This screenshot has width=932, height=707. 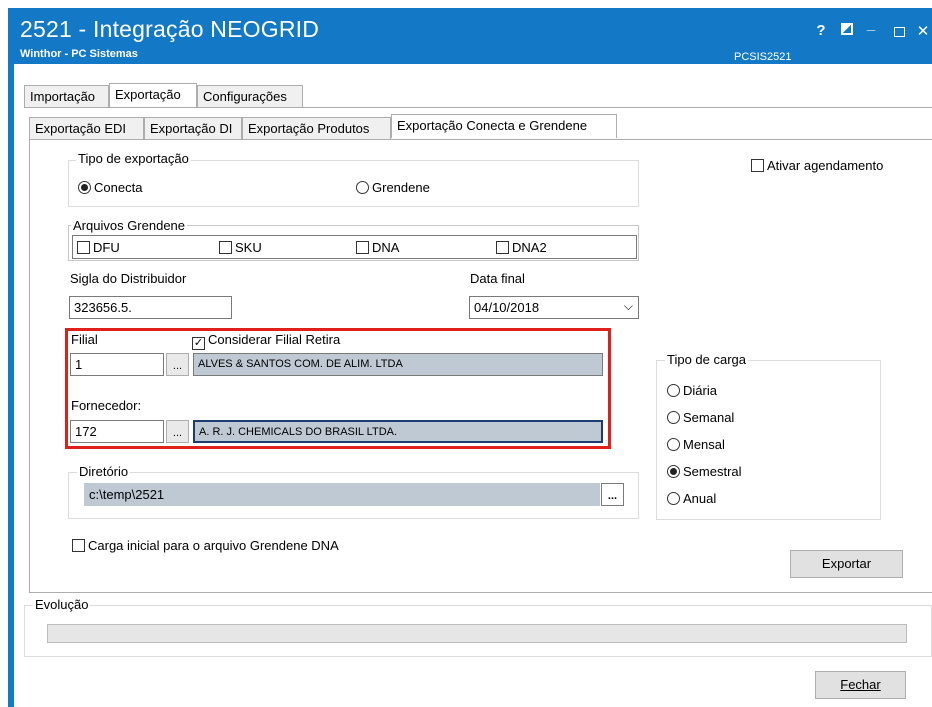 What do you see at coordinates (825, 165) in the screenshot?
I see `ativar-agendamento-label: Ativar agendamento` at bounding box center [825, 165].